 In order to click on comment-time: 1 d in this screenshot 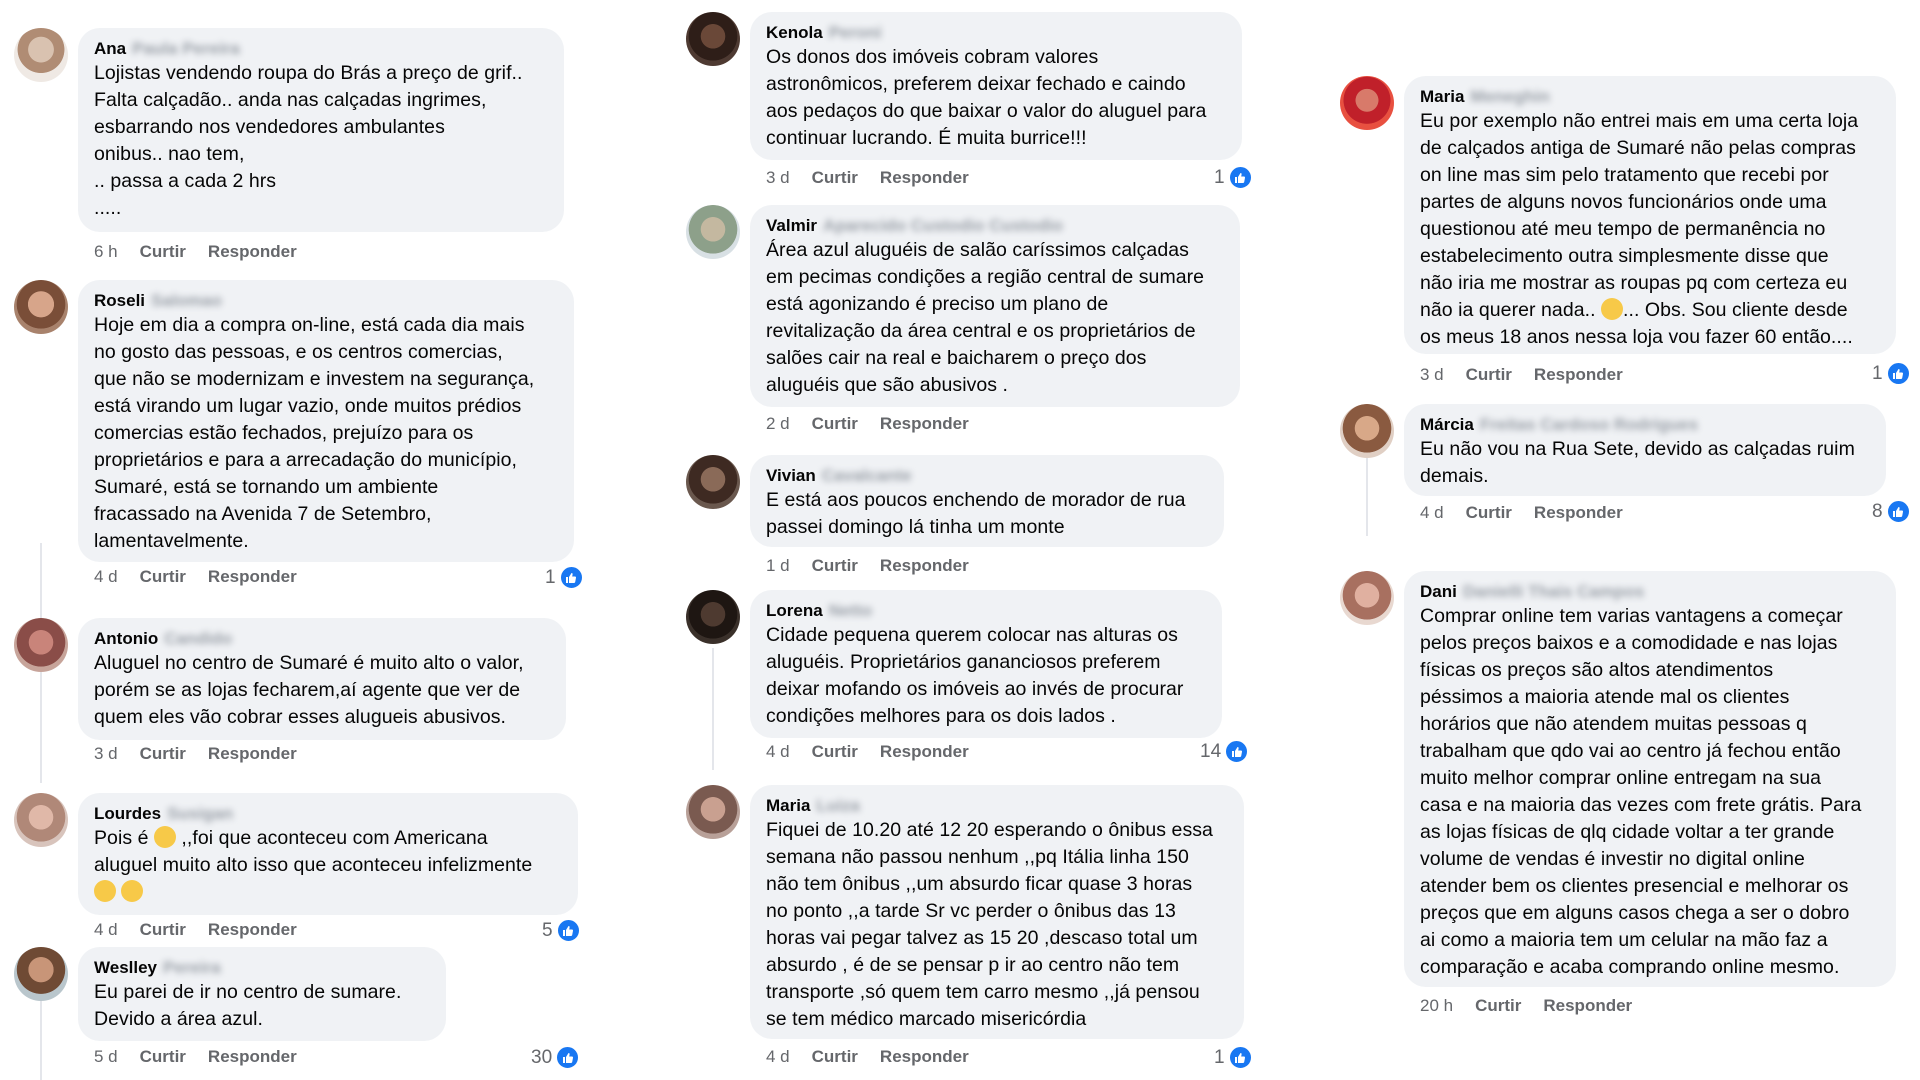, I will do `click(778, 565)`.